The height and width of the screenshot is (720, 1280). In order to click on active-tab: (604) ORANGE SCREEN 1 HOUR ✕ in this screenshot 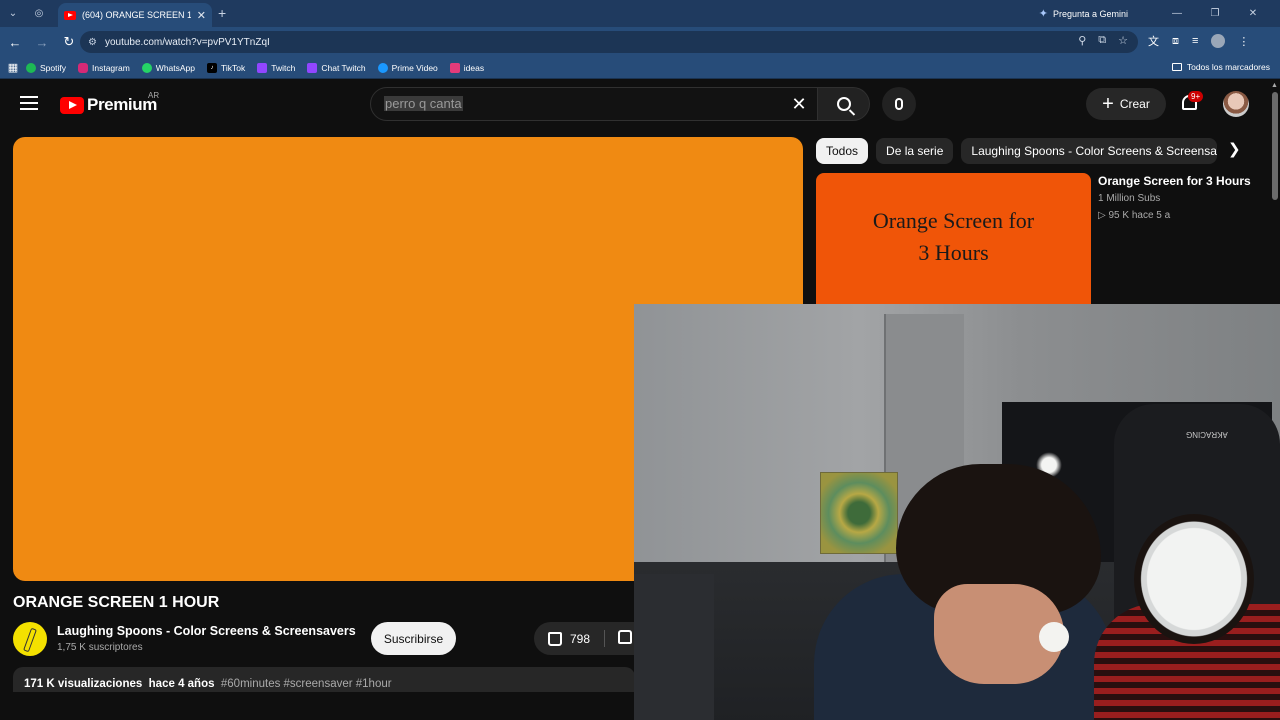, I will do `click(135, 15)`.